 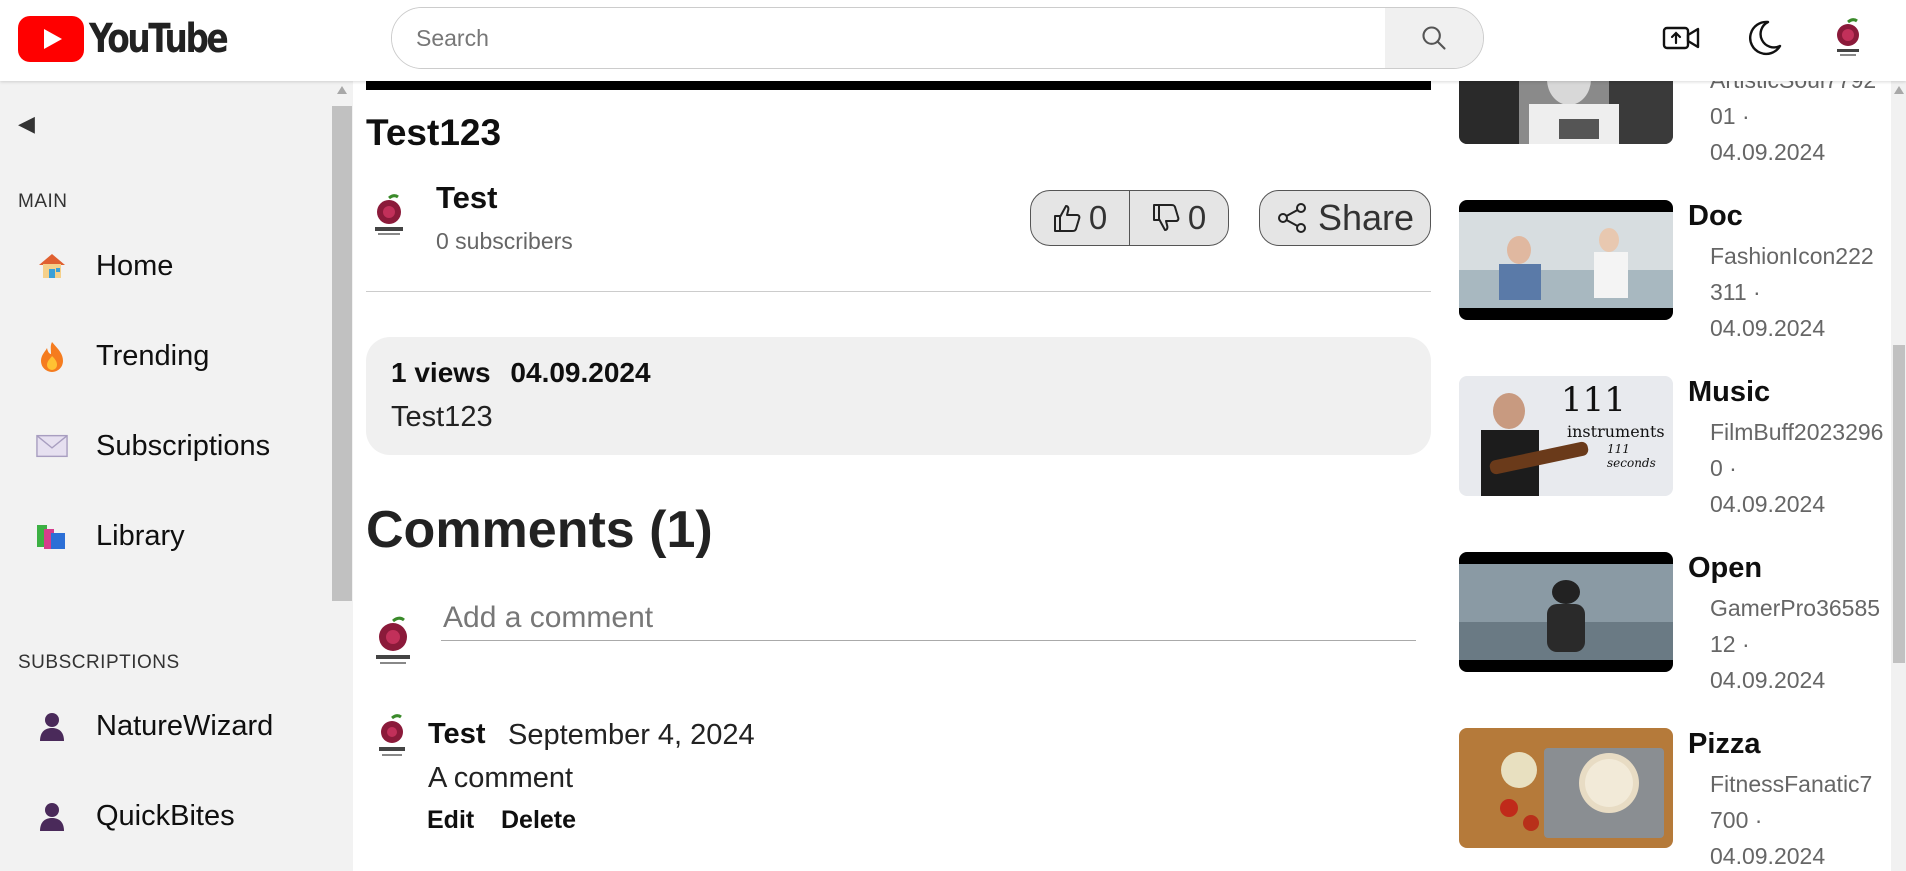 I want to click on like-dislike-group: 0 0, so click(x=1129, y=218).